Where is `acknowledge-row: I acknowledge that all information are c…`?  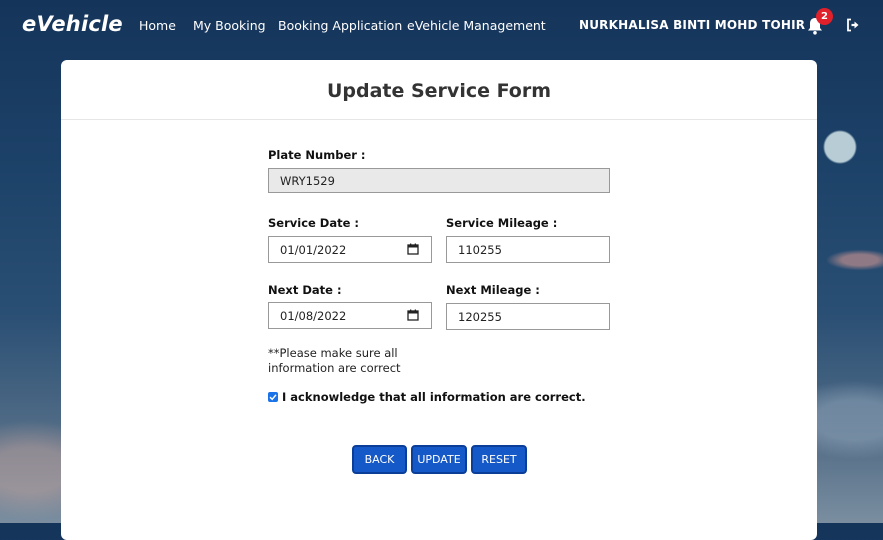
acknowledge-row: I acknowledge that all information are c… is located at coordinates (427, 397).